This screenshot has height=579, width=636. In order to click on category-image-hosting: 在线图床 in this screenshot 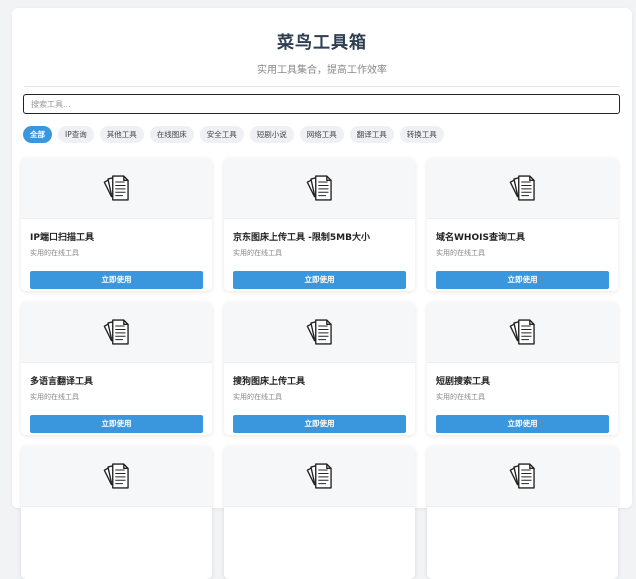, I will do `click(171, 134)`.